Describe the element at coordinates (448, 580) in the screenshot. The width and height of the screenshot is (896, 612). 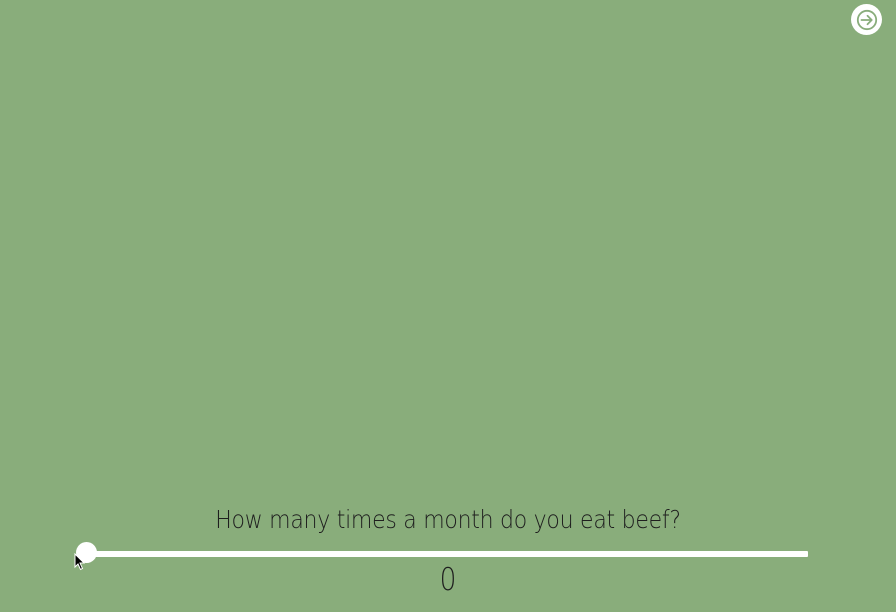
I see `slider-value: 0` at that location.